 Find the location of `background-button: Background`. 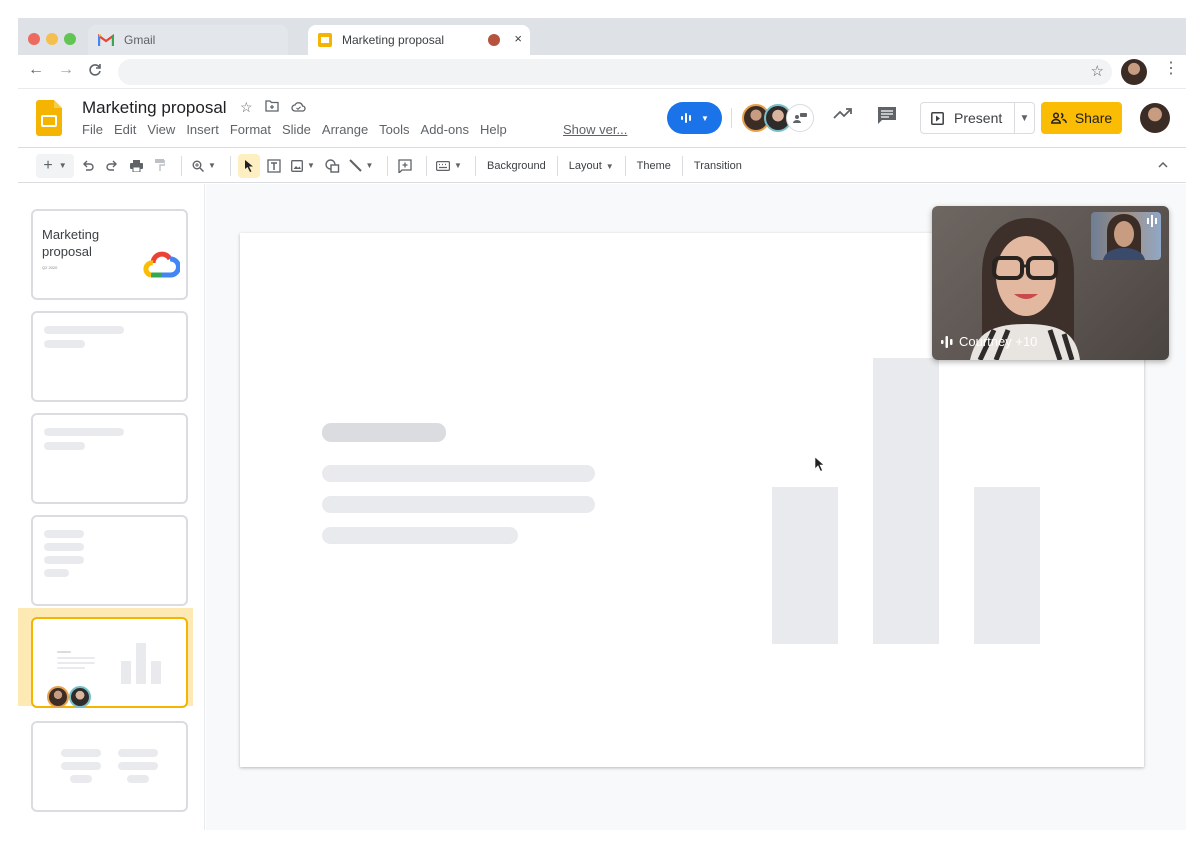

background-button: Background is located at coordinates (516, 166).